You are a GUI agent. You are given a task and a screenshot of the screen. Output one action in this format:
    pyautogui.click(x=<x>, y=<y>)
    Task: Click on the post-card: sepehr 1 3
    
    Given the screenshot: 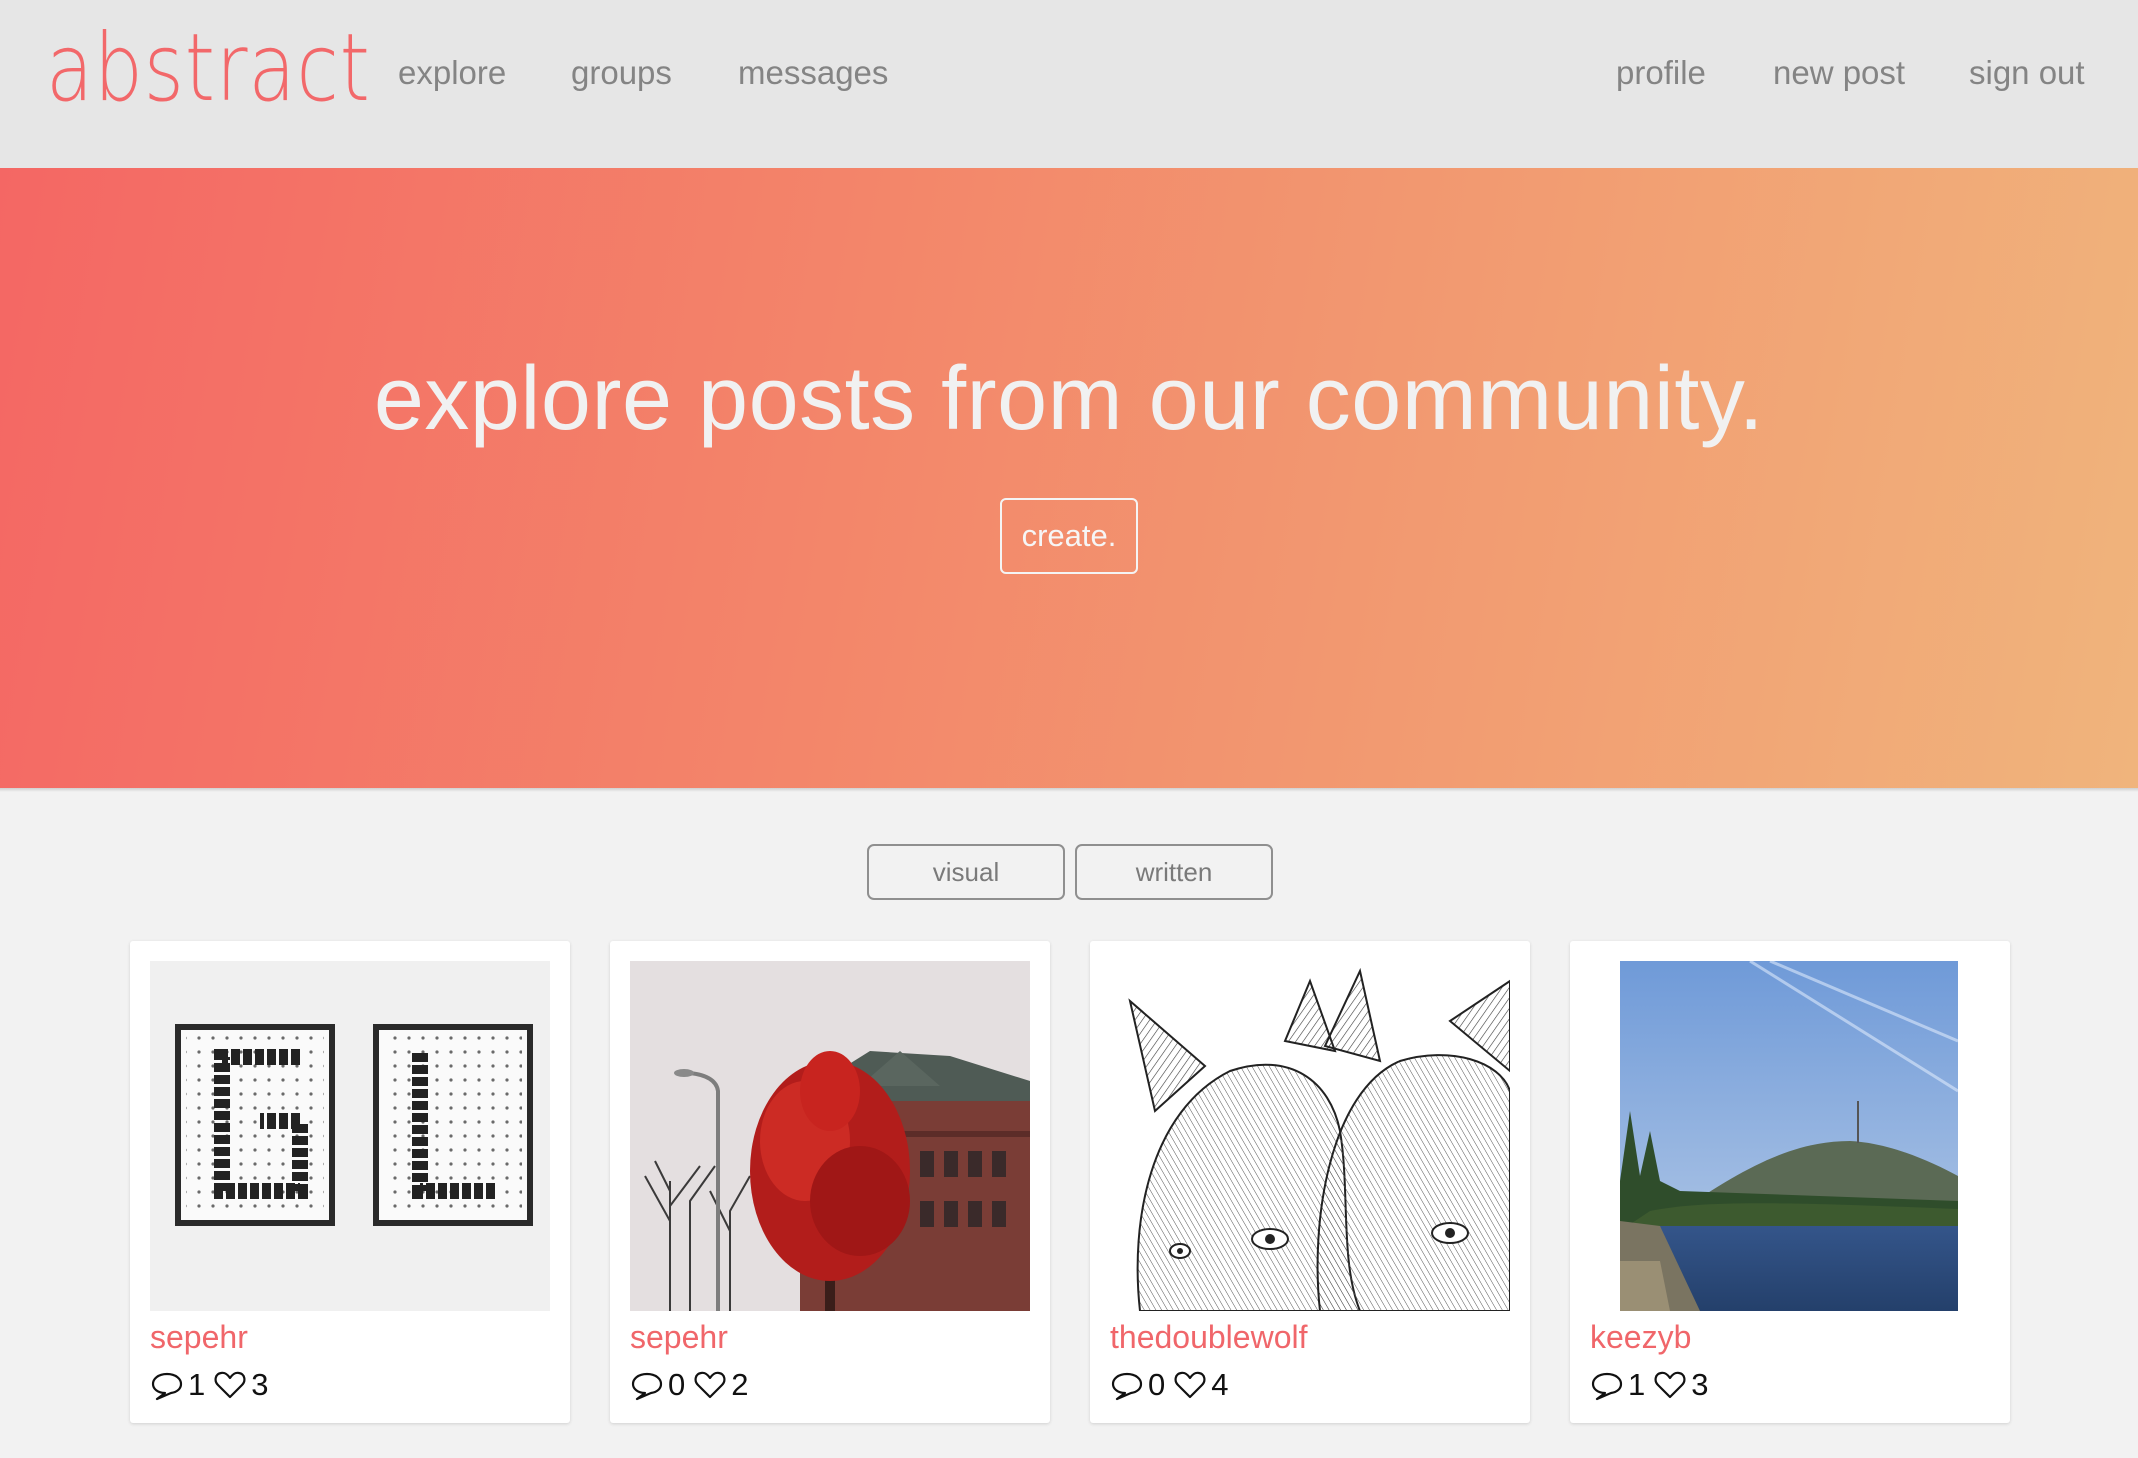 What is the action you would take?
    pyautogui.click(x=350, y=1182)
    